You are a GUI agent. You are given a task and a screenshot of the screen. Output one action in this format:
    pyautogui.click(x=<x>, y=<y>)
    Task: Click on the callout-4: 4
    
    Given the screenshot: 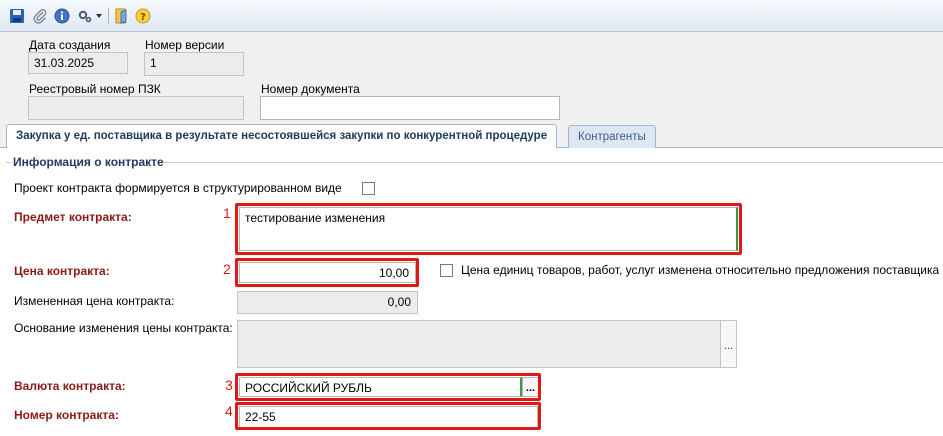 What is the action you would take?
    pyautogui.click(x=229, y=411)
    